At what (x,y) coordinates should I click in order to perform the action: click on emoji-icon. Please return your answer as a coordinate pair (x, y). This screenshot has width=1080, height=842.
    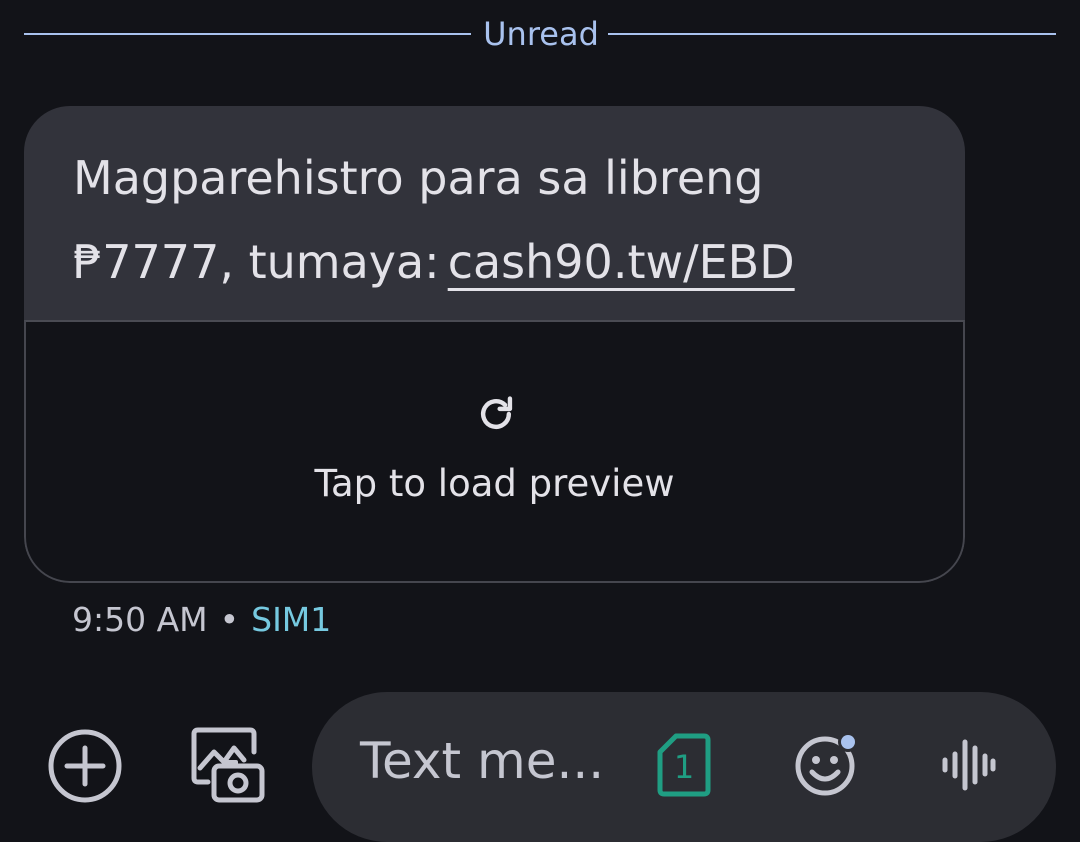
    Looking at the image, I should click on (827, 765).